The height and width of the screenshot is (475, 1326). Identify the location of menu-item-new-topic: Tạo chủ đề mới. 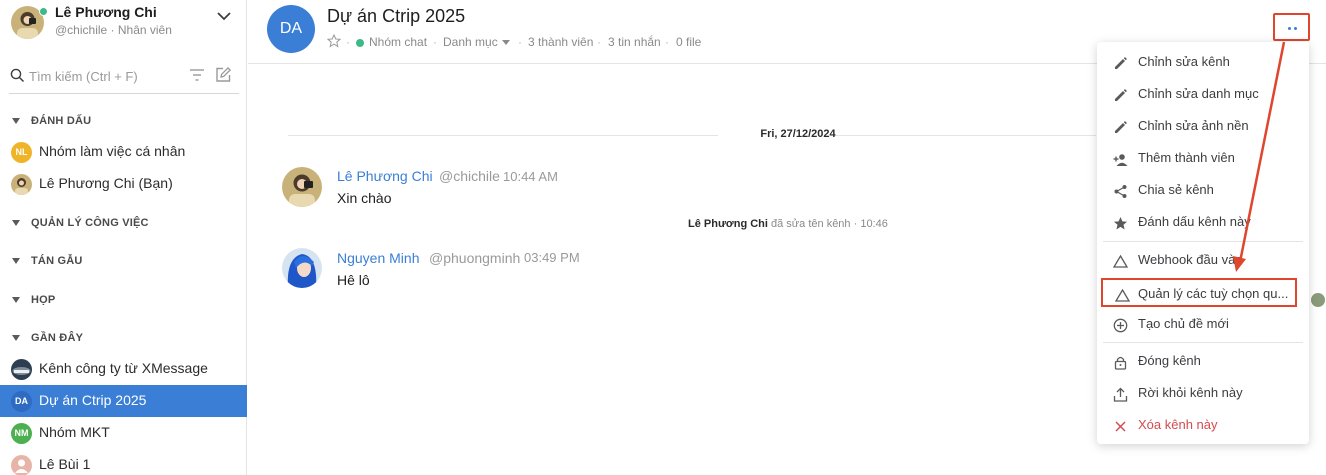
(1203, 325).